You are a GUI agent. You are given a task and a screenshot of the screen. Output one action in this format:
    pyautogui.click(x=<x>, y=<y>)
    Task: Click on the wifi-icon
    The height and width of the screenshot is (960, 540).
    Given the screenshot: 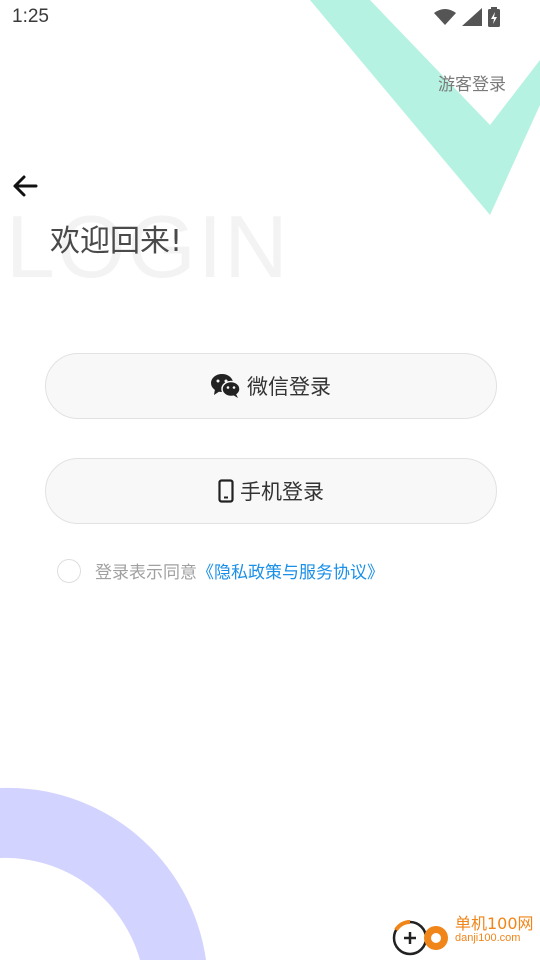 What is the action you would take?
    pyautogui.click(x=445, y=17)
    